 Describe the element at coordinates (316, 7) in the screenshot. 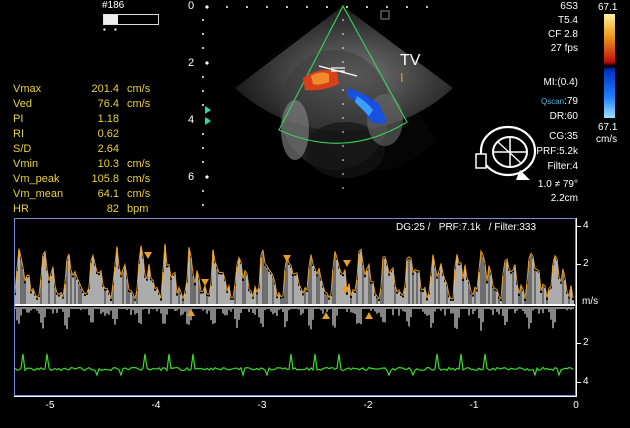

I see `top-dot-scale` at that location.